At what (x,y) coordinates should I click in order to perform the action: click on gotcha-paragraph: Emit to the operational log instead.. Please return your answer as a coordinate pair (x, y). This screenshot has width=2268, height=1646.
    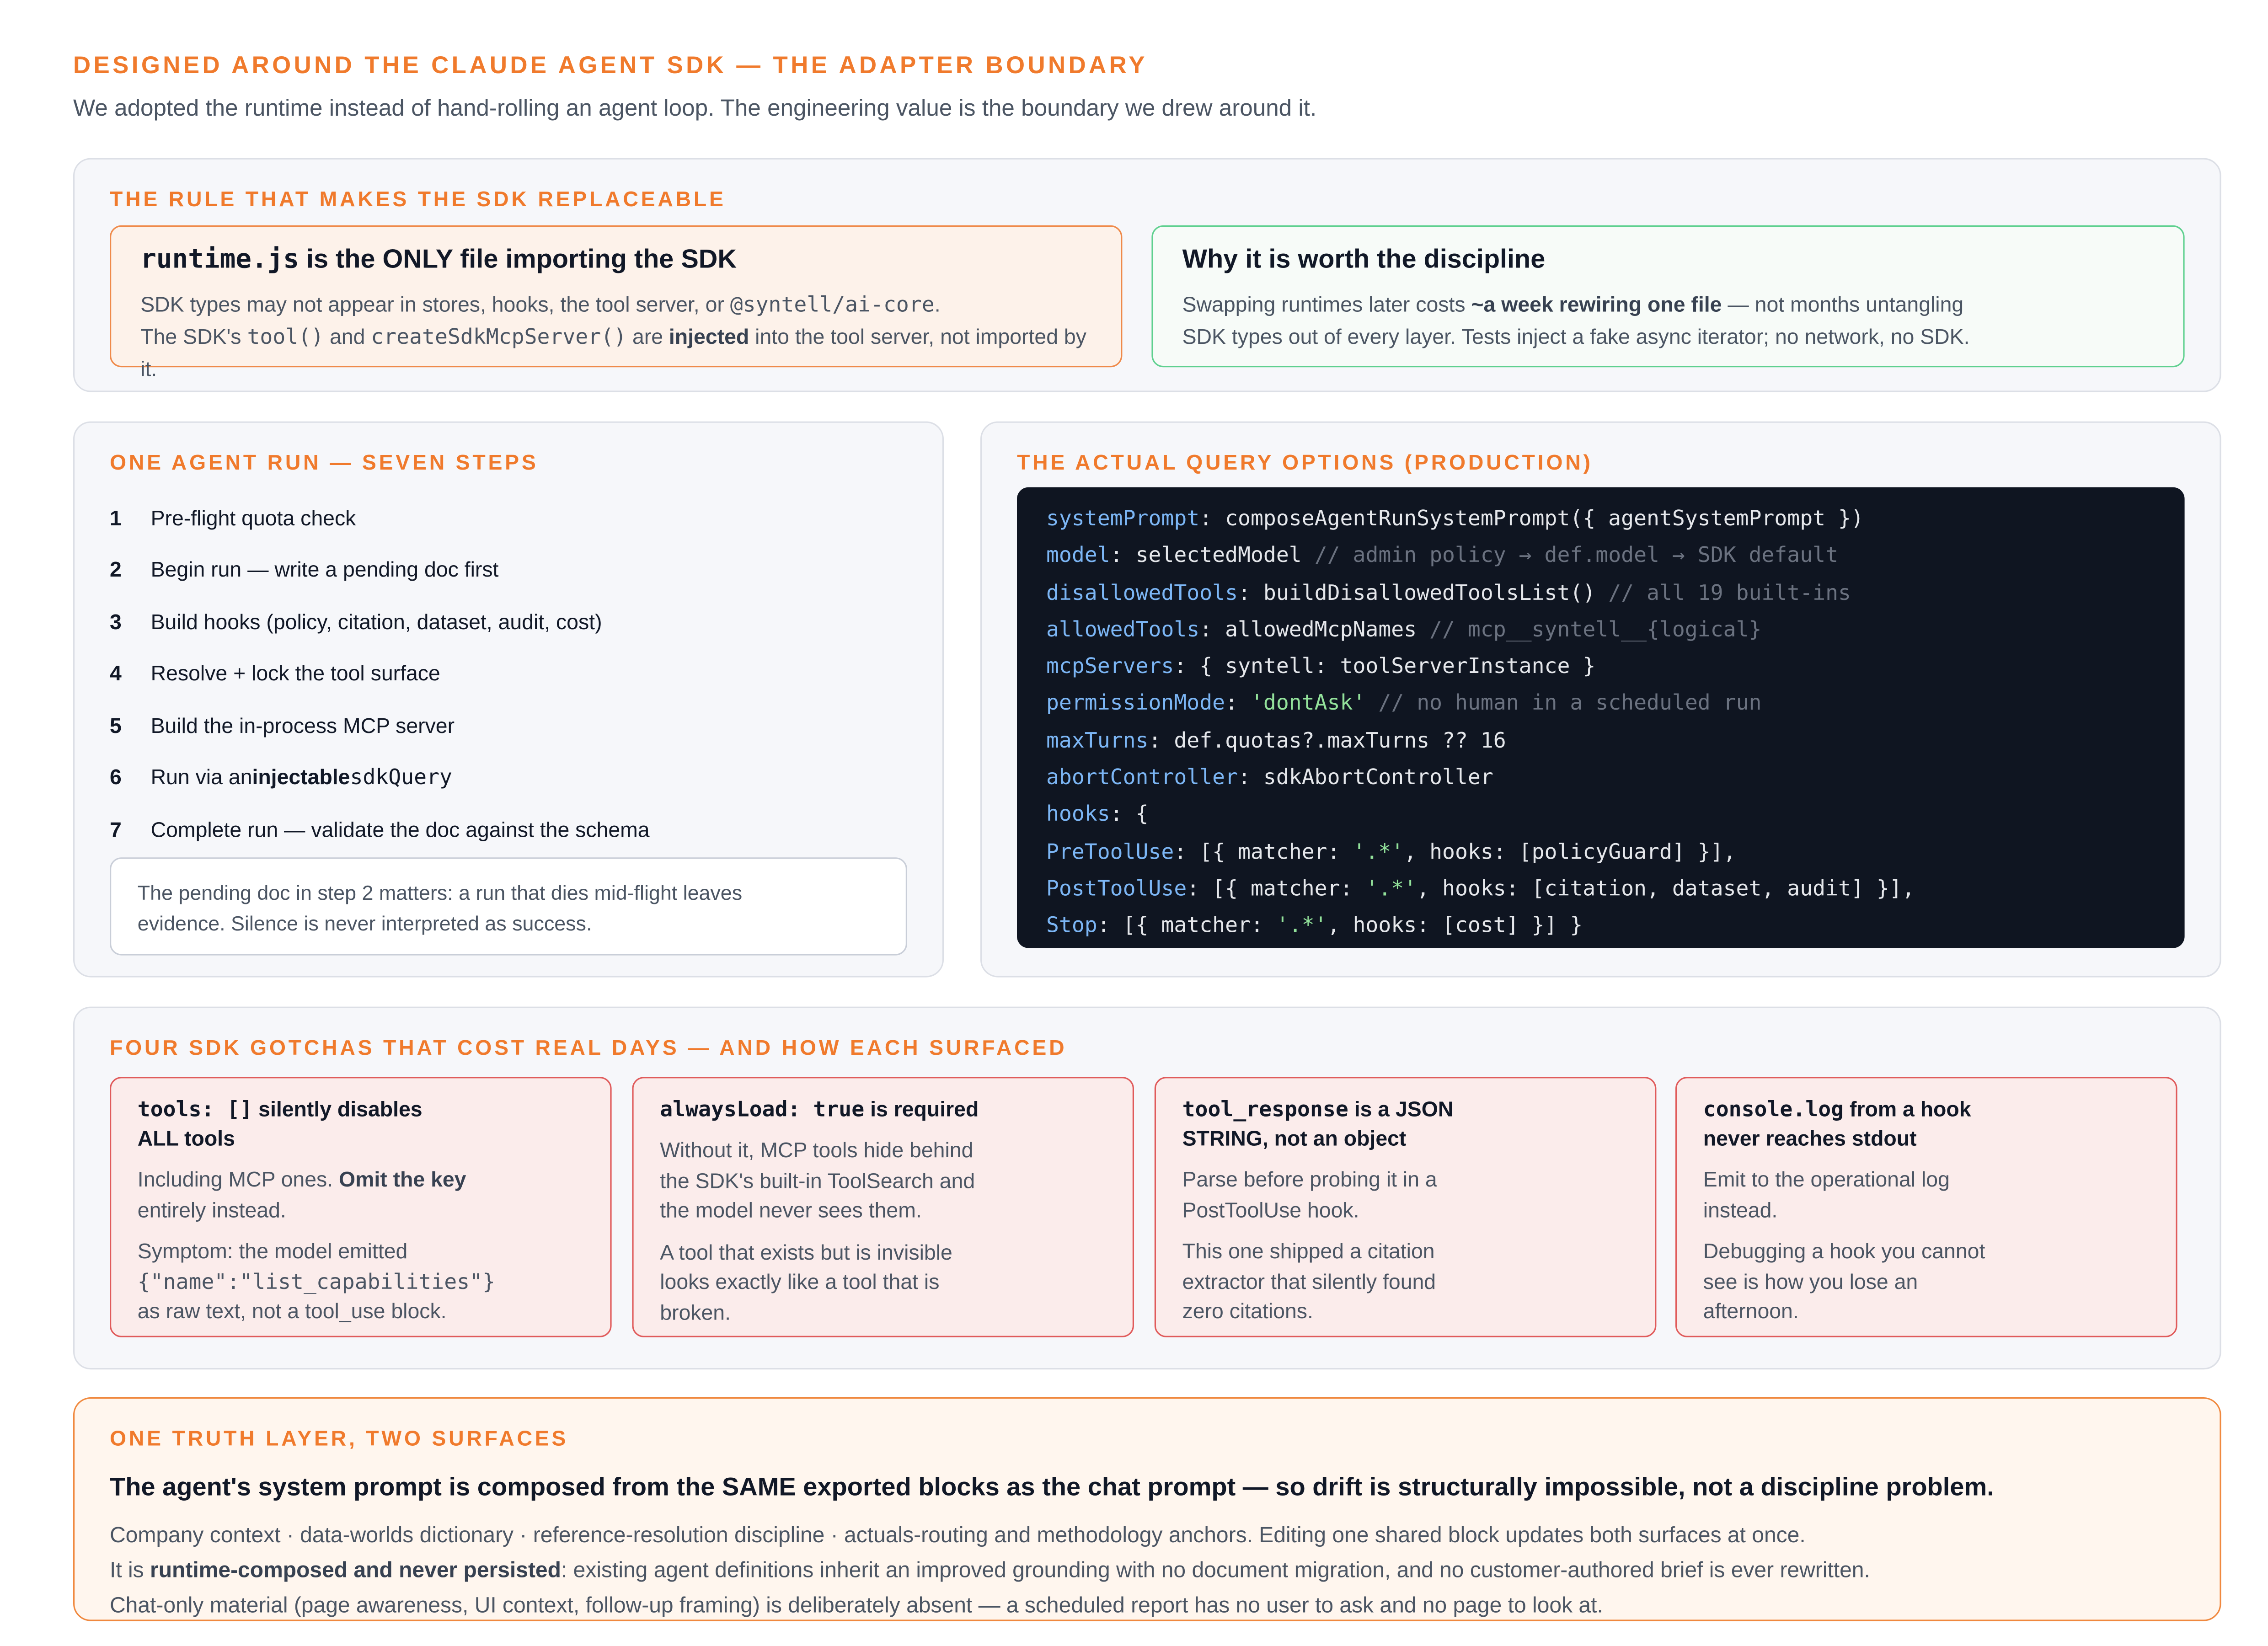
    Looking at the image, I should click on (1893, 1196).